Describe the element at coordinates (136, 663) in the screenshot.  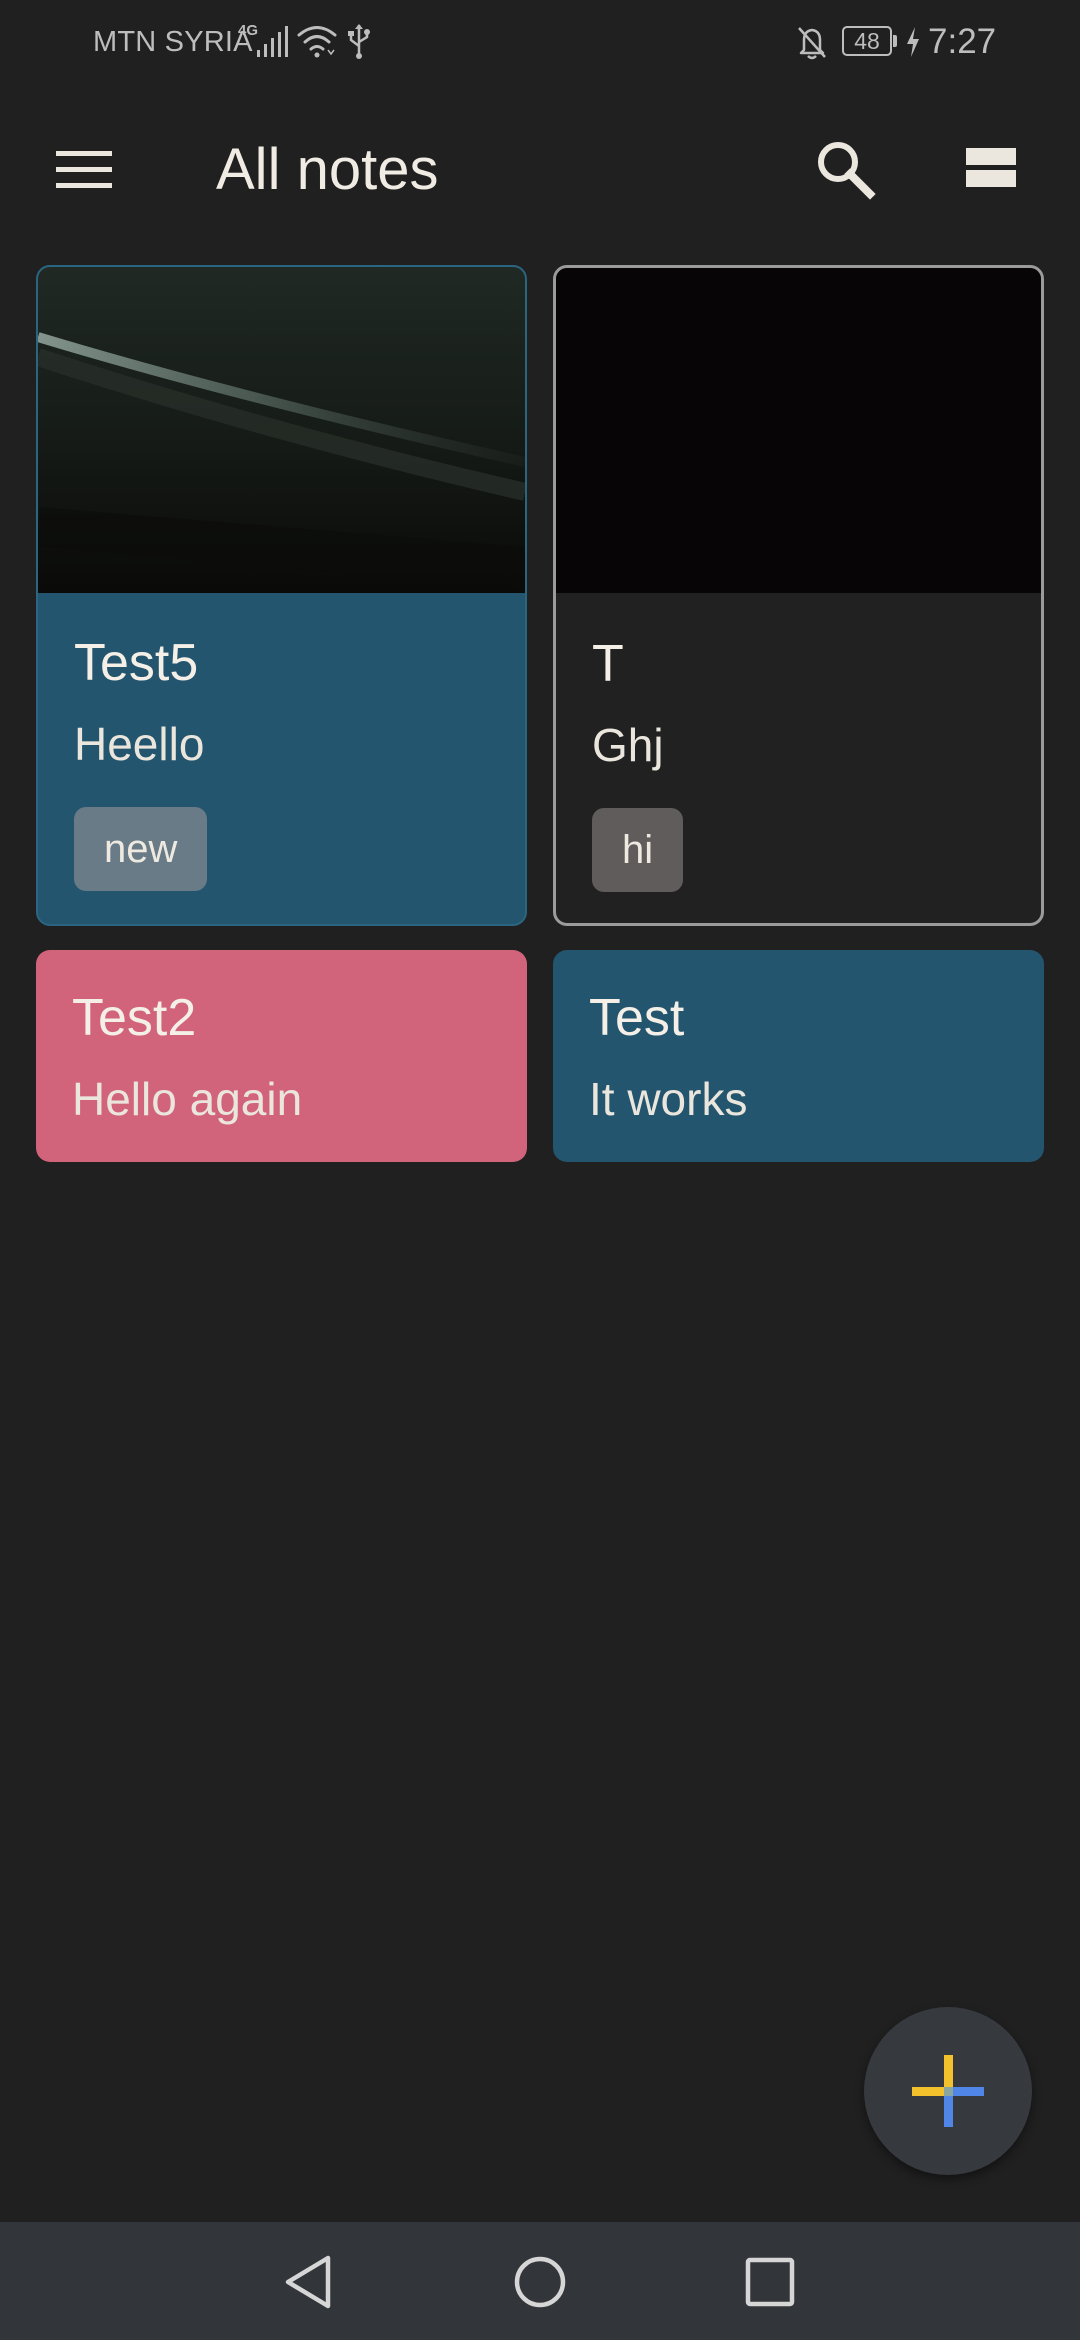
I see `note-title: Test5` at that location.